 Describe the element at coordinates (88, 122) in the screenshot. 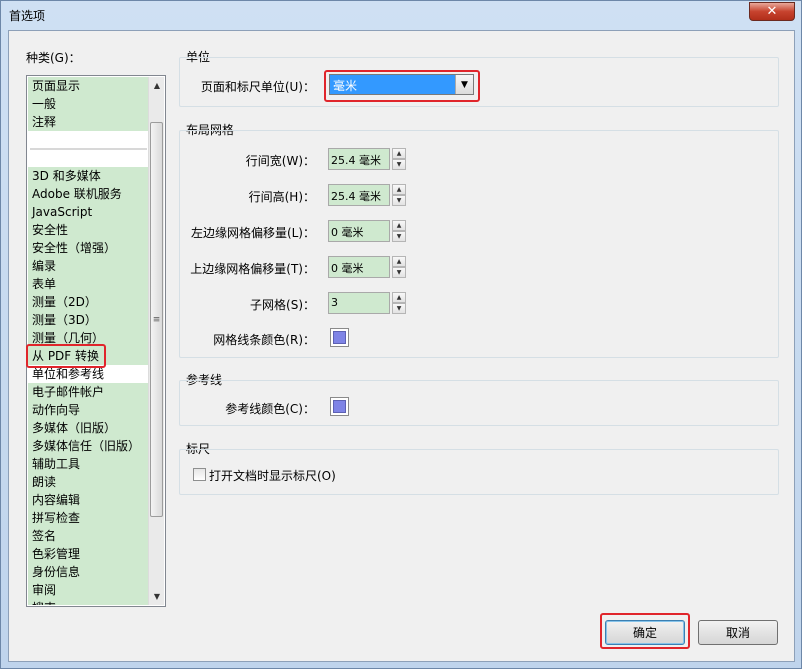

I see `category-item: 注释` at that location.